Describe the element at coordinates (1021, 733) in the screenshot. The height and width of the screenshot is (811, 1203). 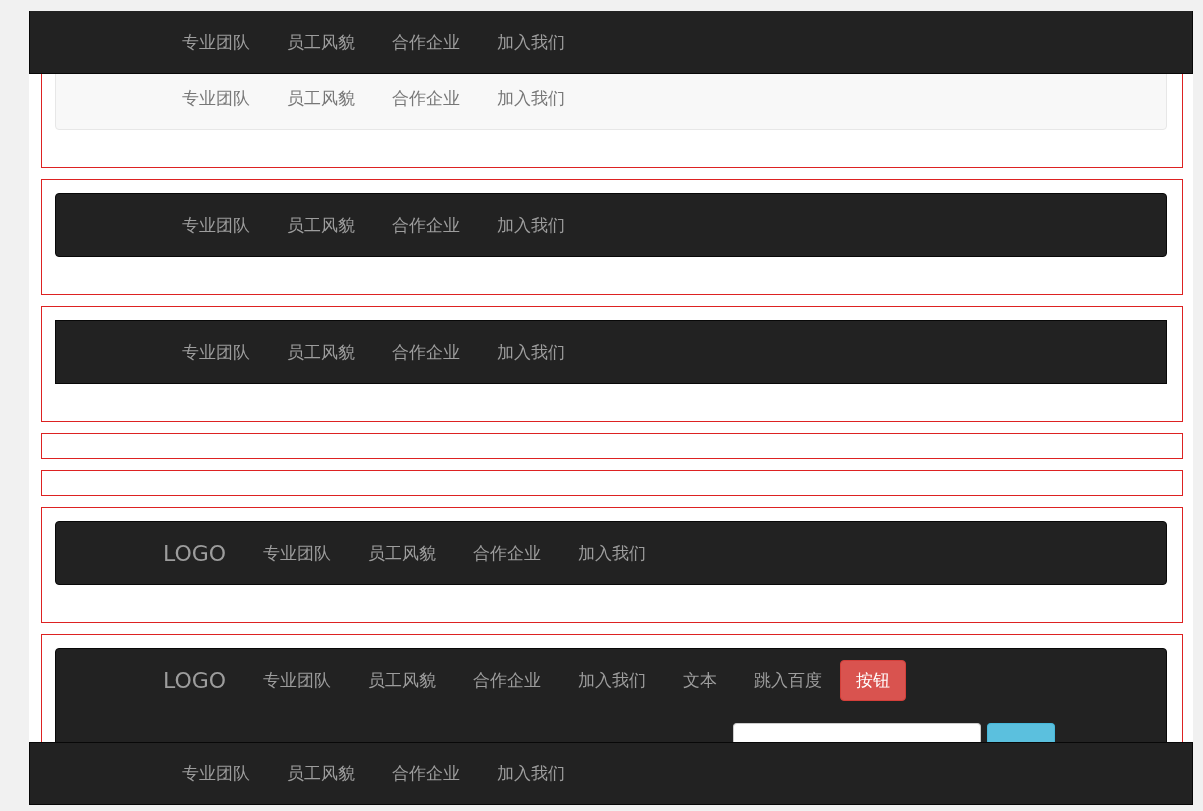
I see `submit-button` at that location.